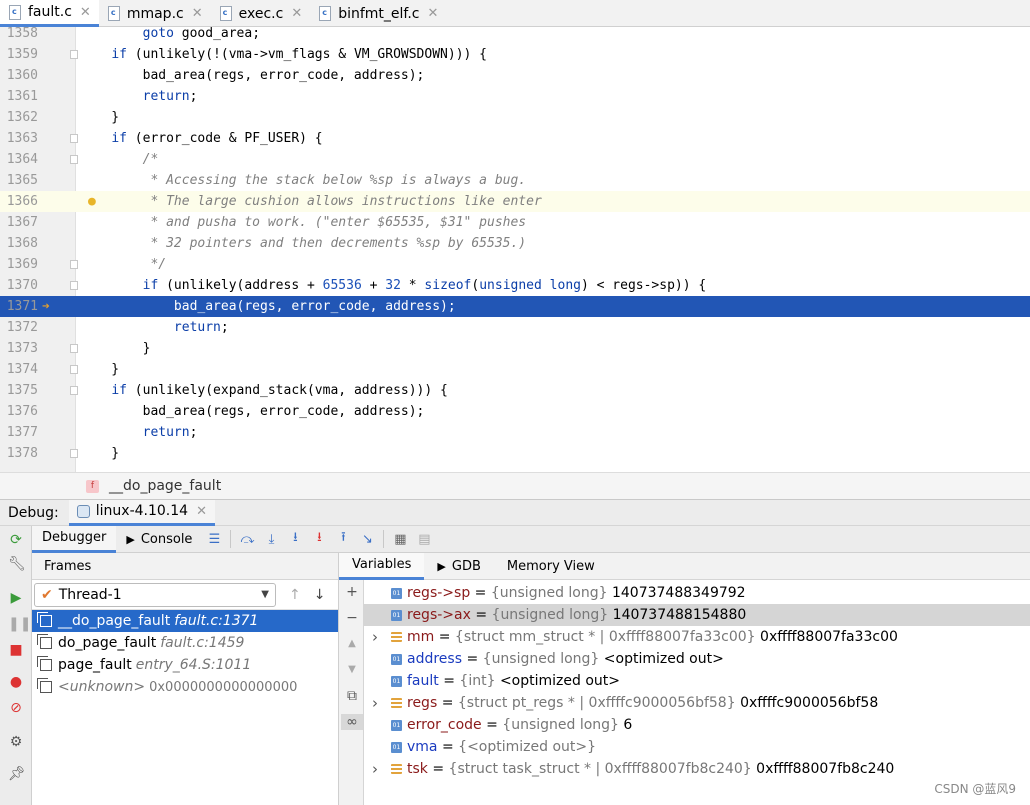 The image size is (1030, 805). I want to click on tab-variables: Variables, so click(382, 566).